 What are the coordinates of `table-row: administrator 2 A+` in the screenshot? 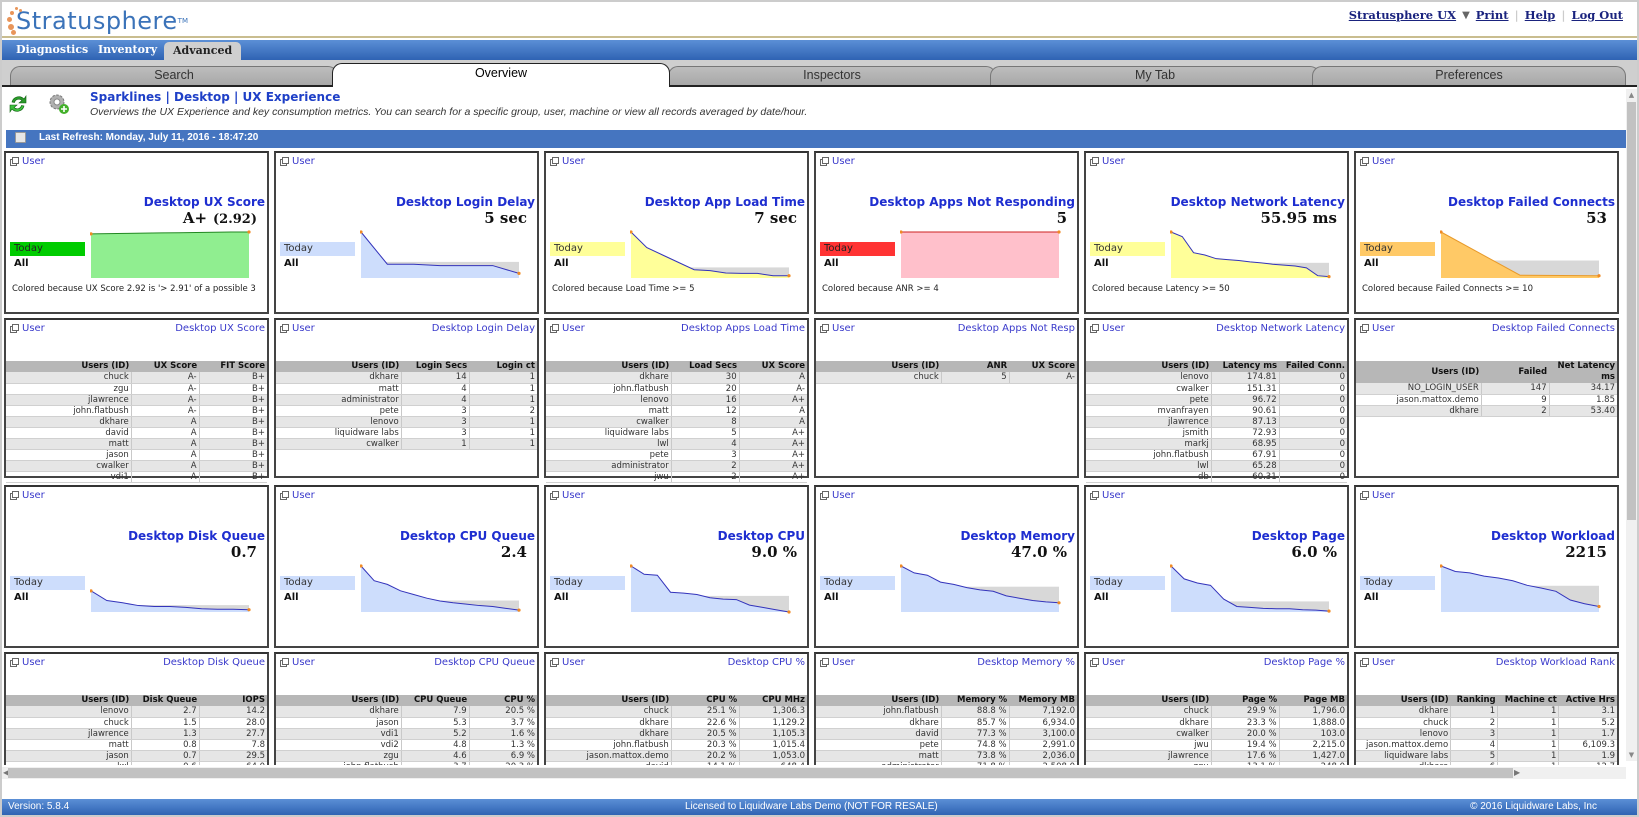 It's located at (676, 466).